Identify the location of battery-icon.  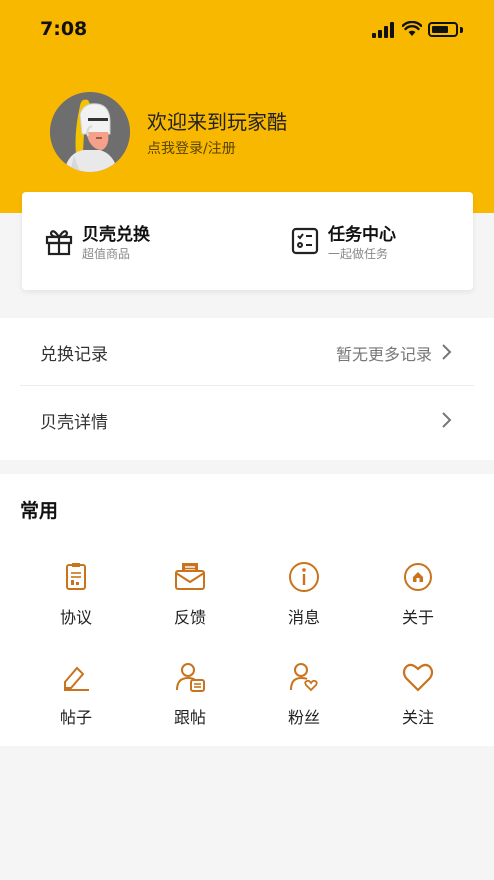
(443, 29).